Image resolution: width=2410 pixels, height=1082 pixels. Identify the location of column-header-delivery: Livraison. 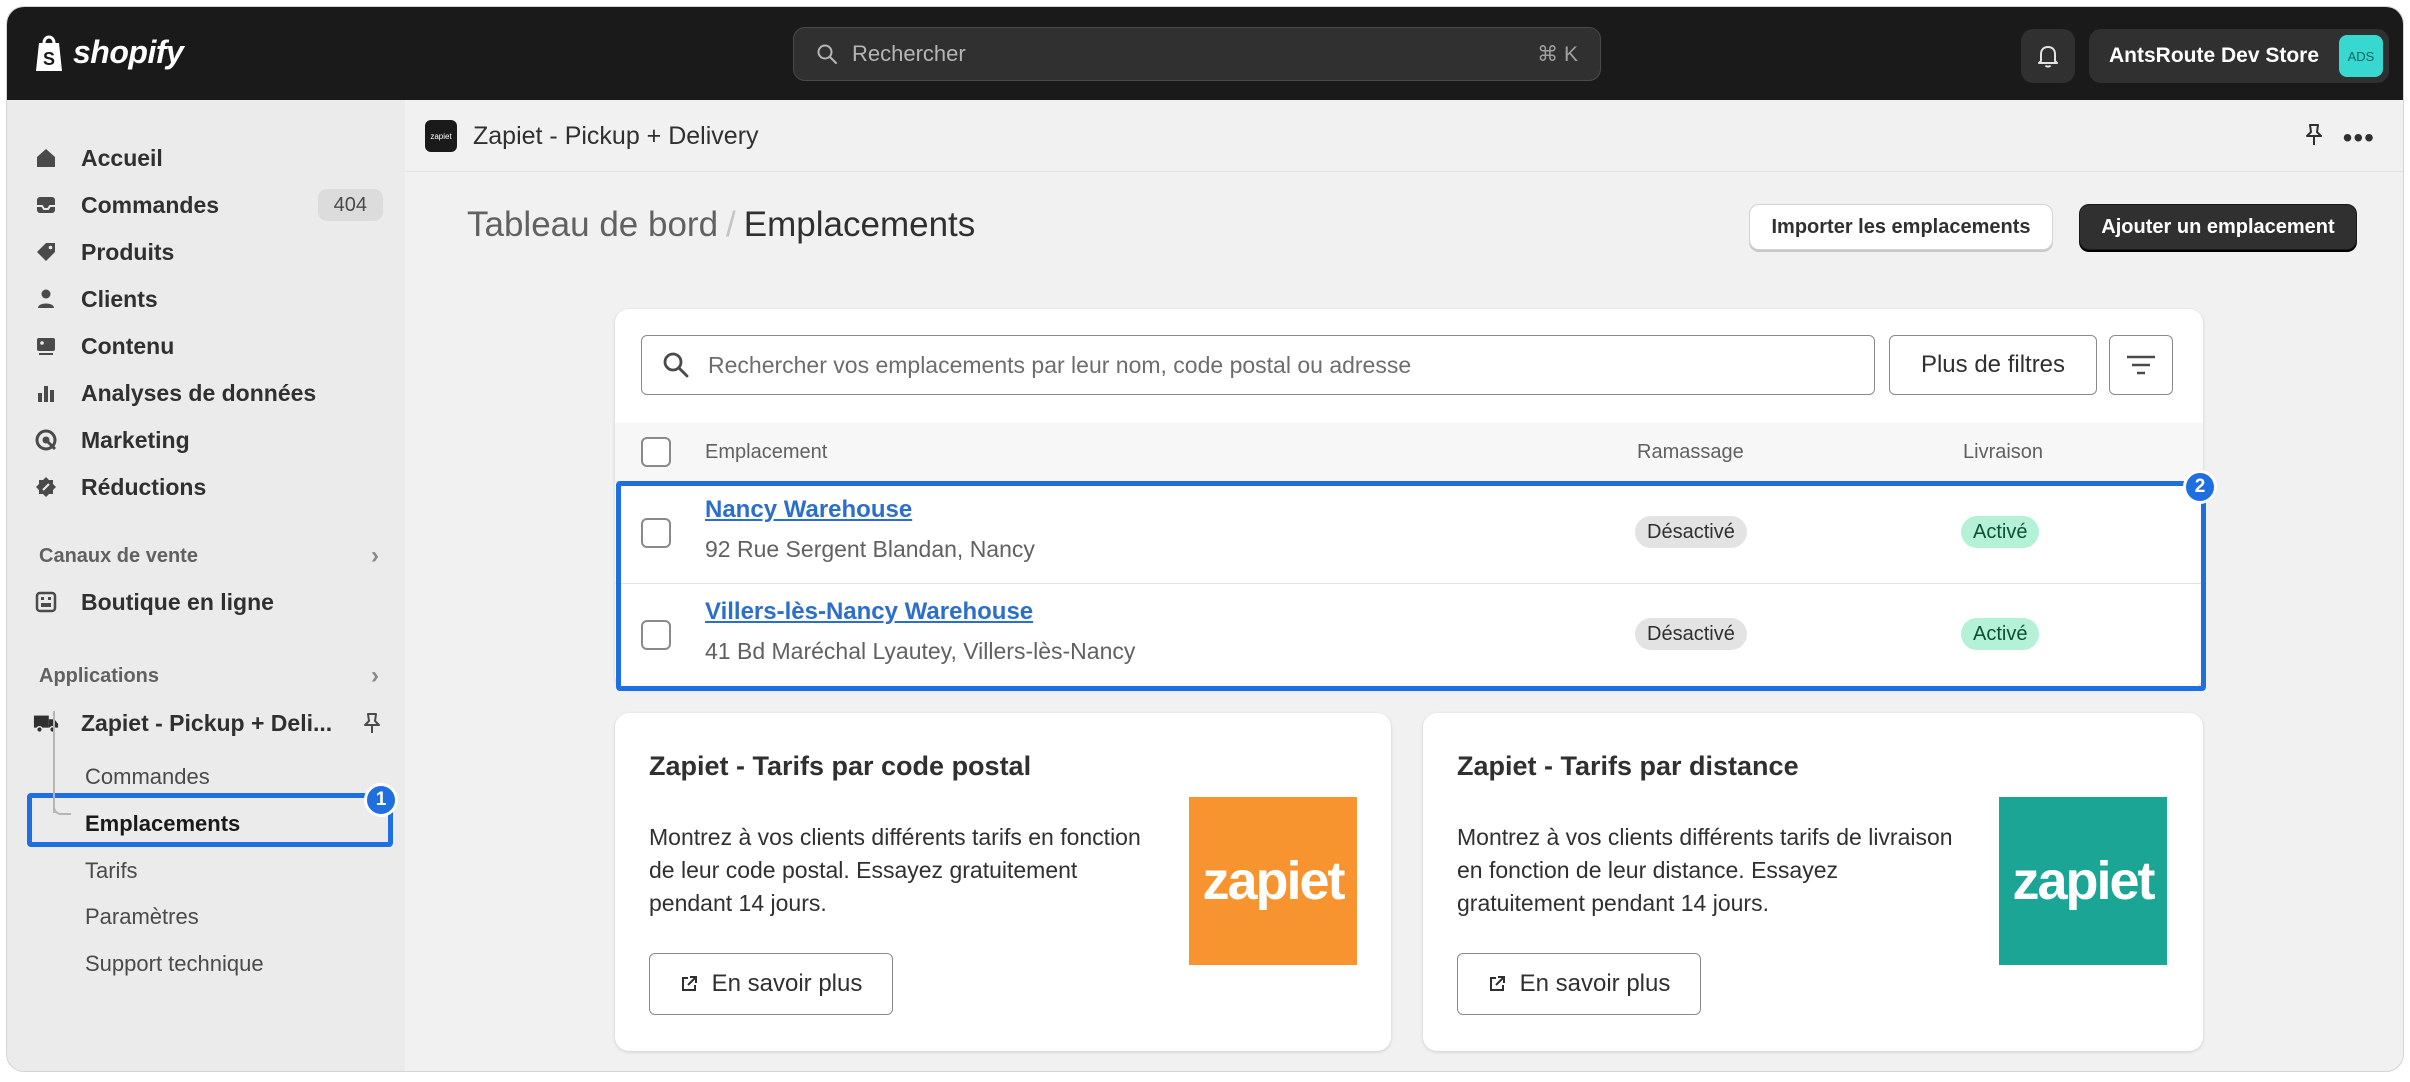
(2003, 452).